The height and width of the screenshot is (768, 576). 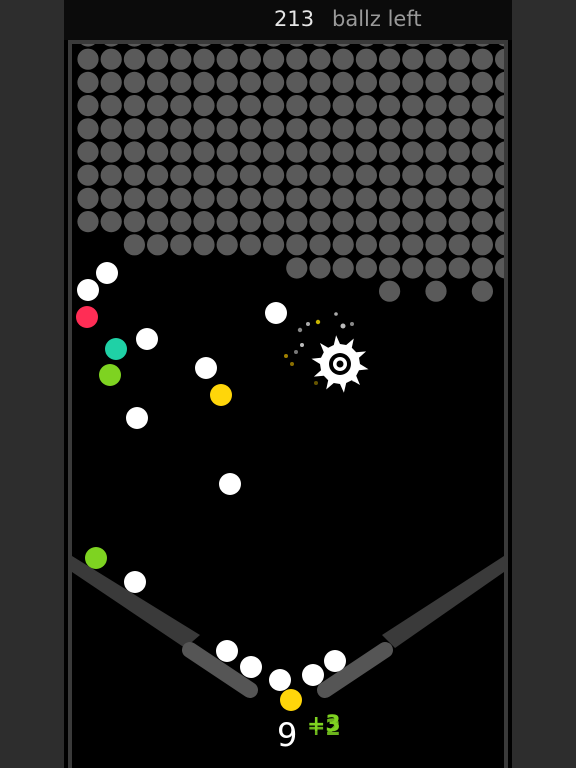 I want to click on left-ramp, so click(x=136, y=602).